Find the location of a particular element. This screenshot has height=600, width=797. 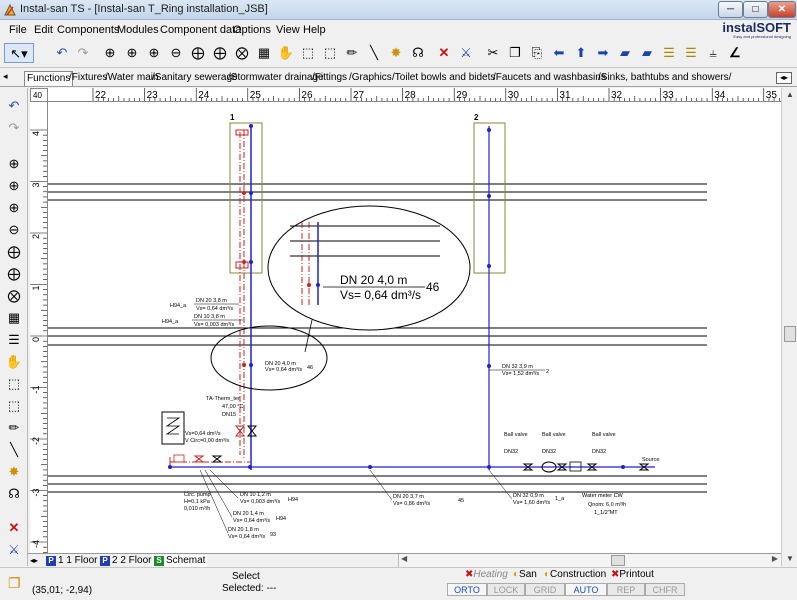

menu-options: Options is located at coordinates (252, 30).